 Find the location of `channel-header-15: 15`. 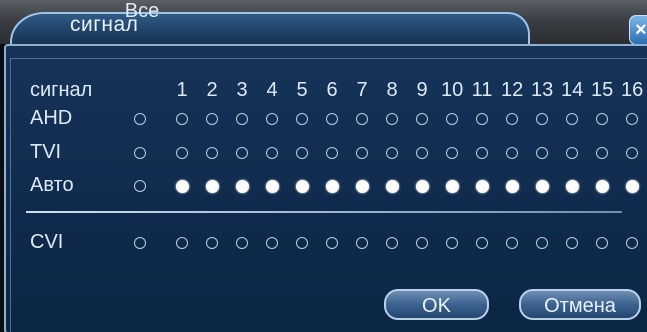

channel-header-15: 15 is located at coordinates (602, 90).